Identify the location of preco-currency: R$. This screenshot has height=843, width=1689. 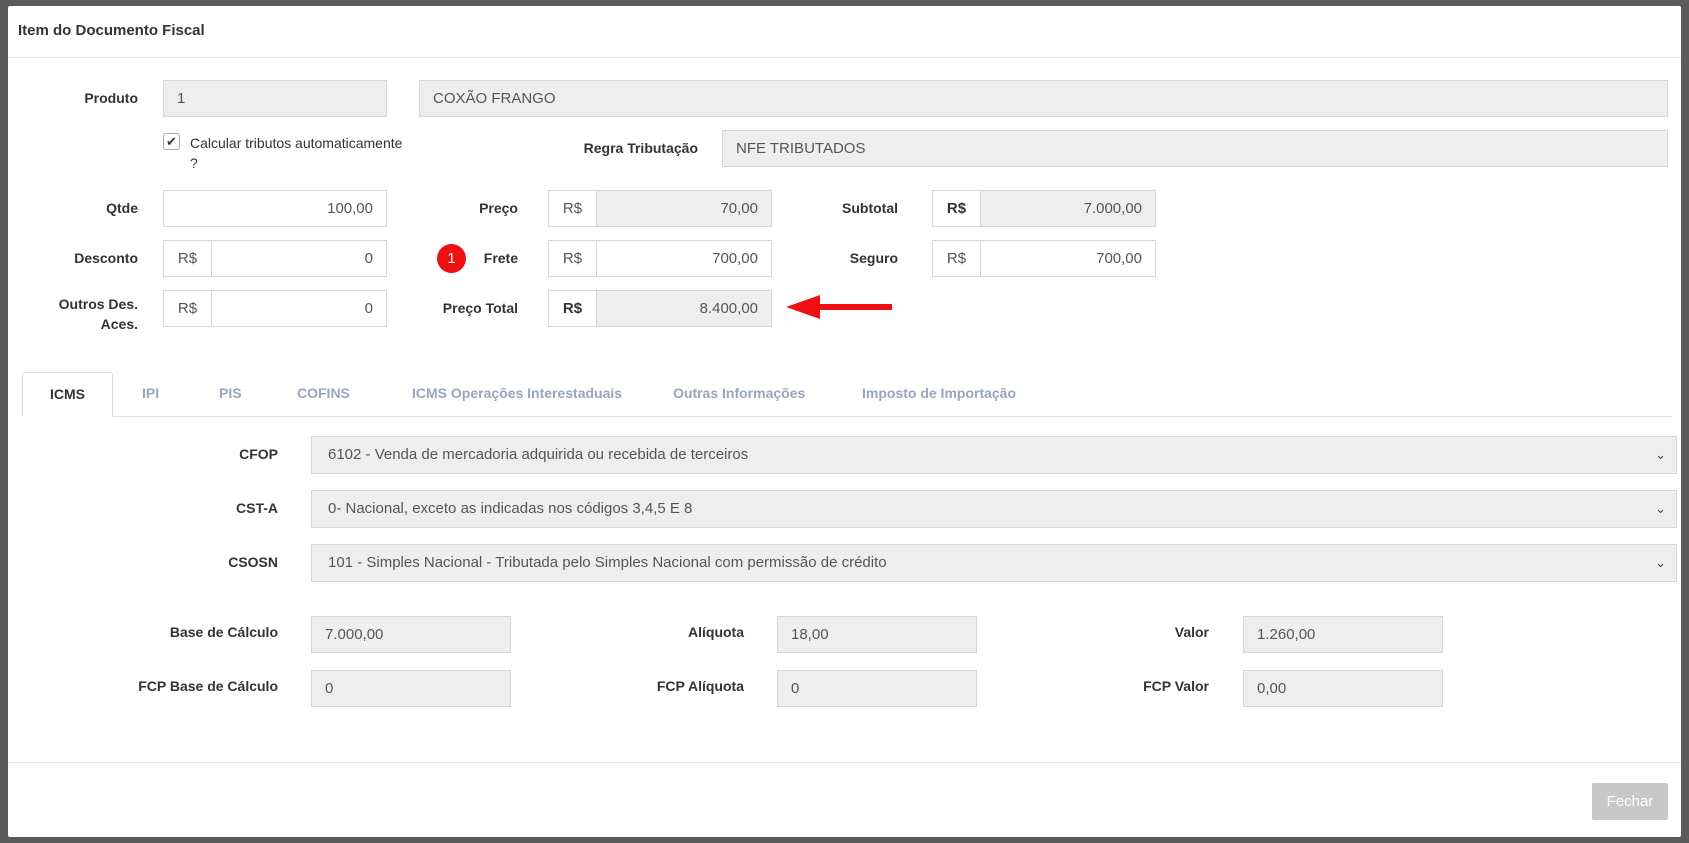
(572, 208).